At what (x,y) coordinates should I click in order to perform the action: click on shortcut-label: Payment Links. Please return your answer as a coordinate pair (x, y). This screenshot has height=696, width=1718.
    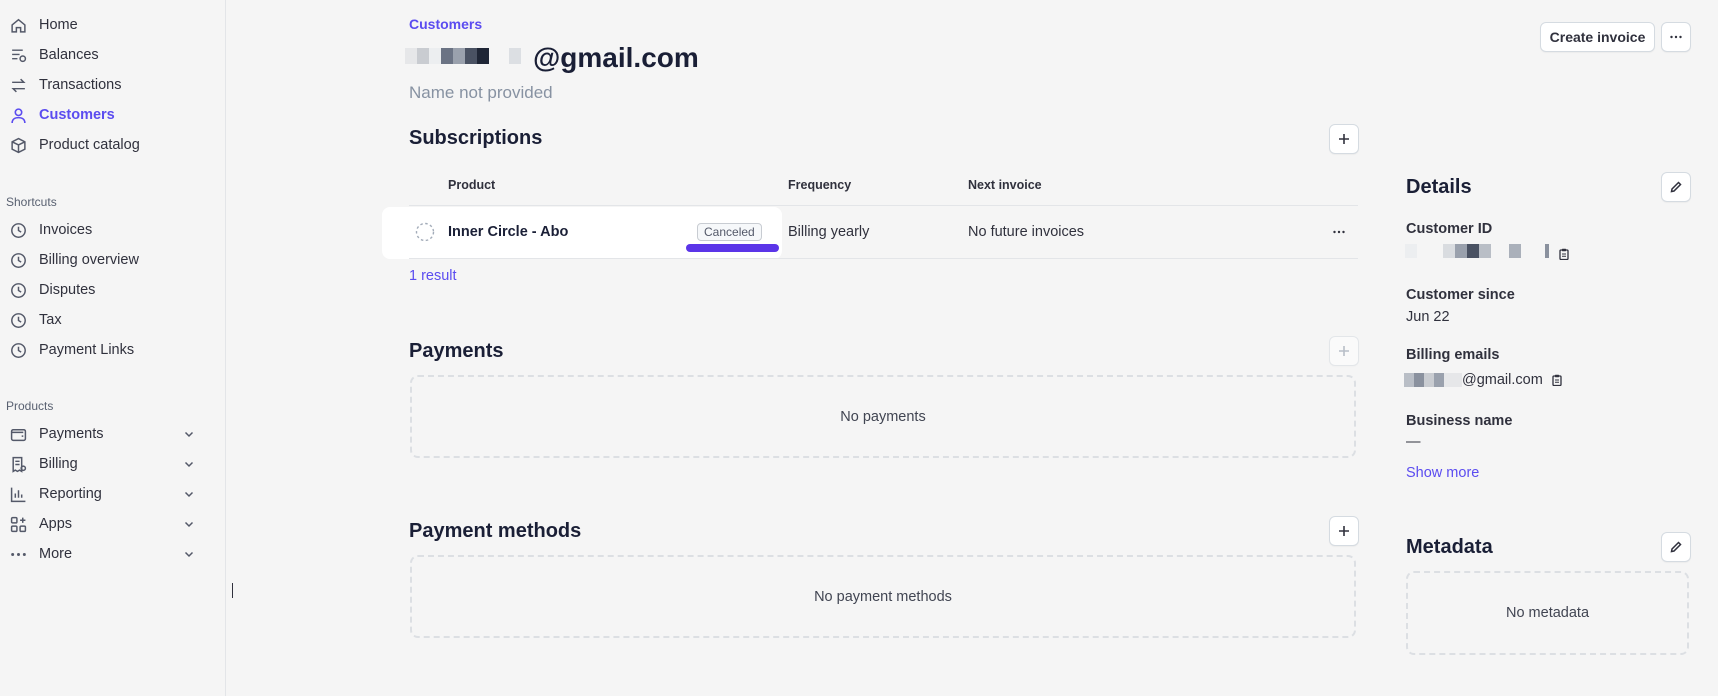
    Looking at the image, I should click on (87, 350).